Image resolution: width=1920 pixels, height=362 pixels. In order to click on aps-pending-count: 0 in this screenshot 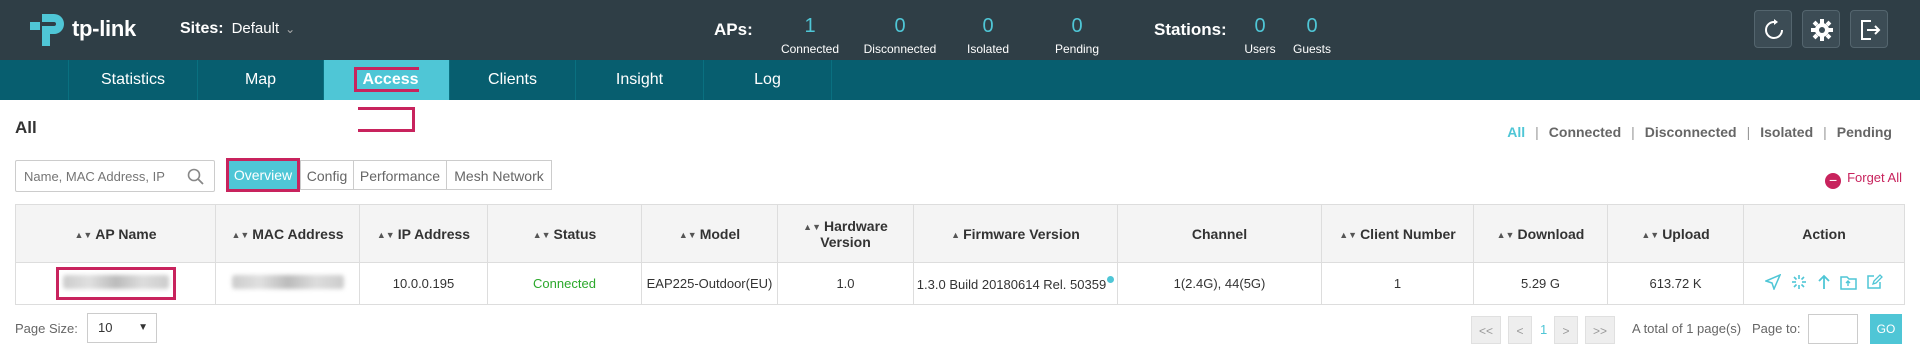, I will do `click(1077, 26)`.